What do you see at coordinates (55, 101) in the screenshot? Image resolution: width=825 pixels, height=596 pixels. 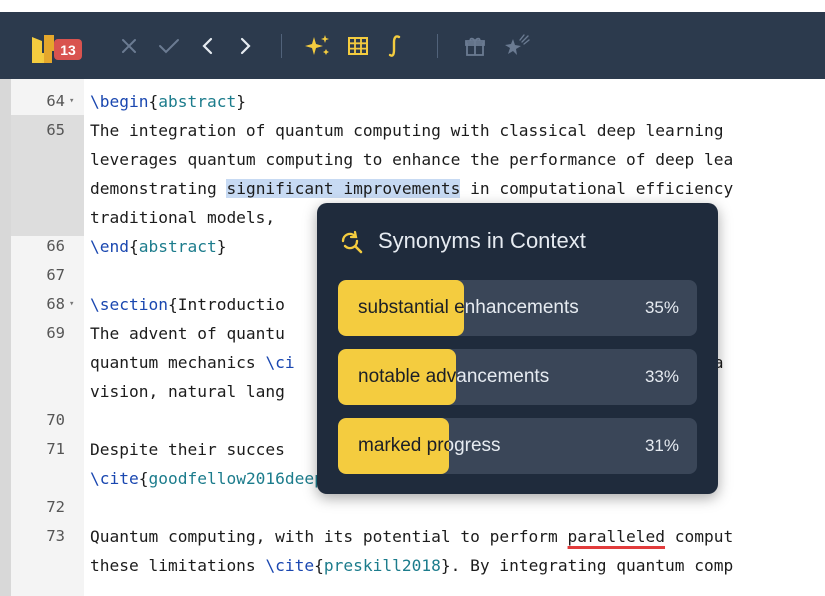 I see `line-number: 64` at bounding box center [55, 101].